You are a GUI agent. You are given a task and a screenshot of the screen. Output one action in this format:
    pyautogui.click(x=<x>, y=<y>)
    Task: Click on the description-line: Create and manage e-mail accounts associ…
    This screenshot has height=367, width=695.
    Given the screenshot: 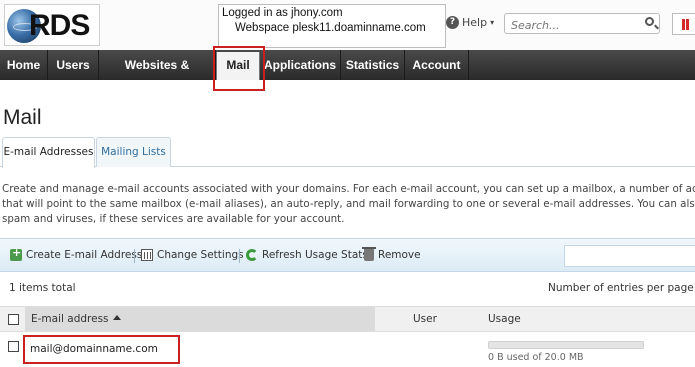 What is the action you would take?
    pyautogui.click(x=348, y=189)
    